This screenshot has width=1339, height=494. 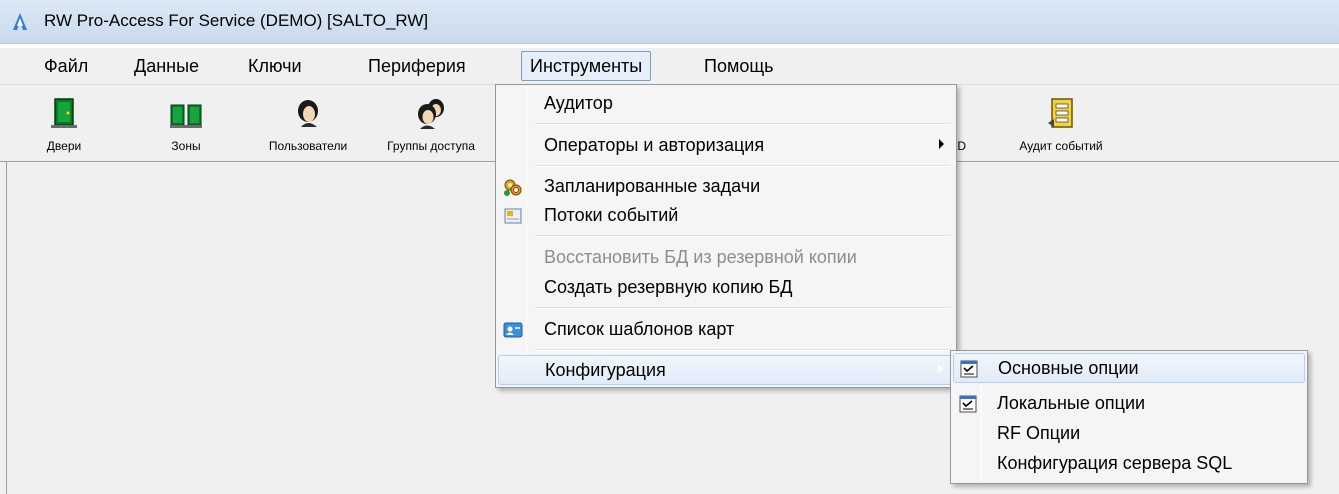 I want to click on door-icon, so click(x=64, y=113).